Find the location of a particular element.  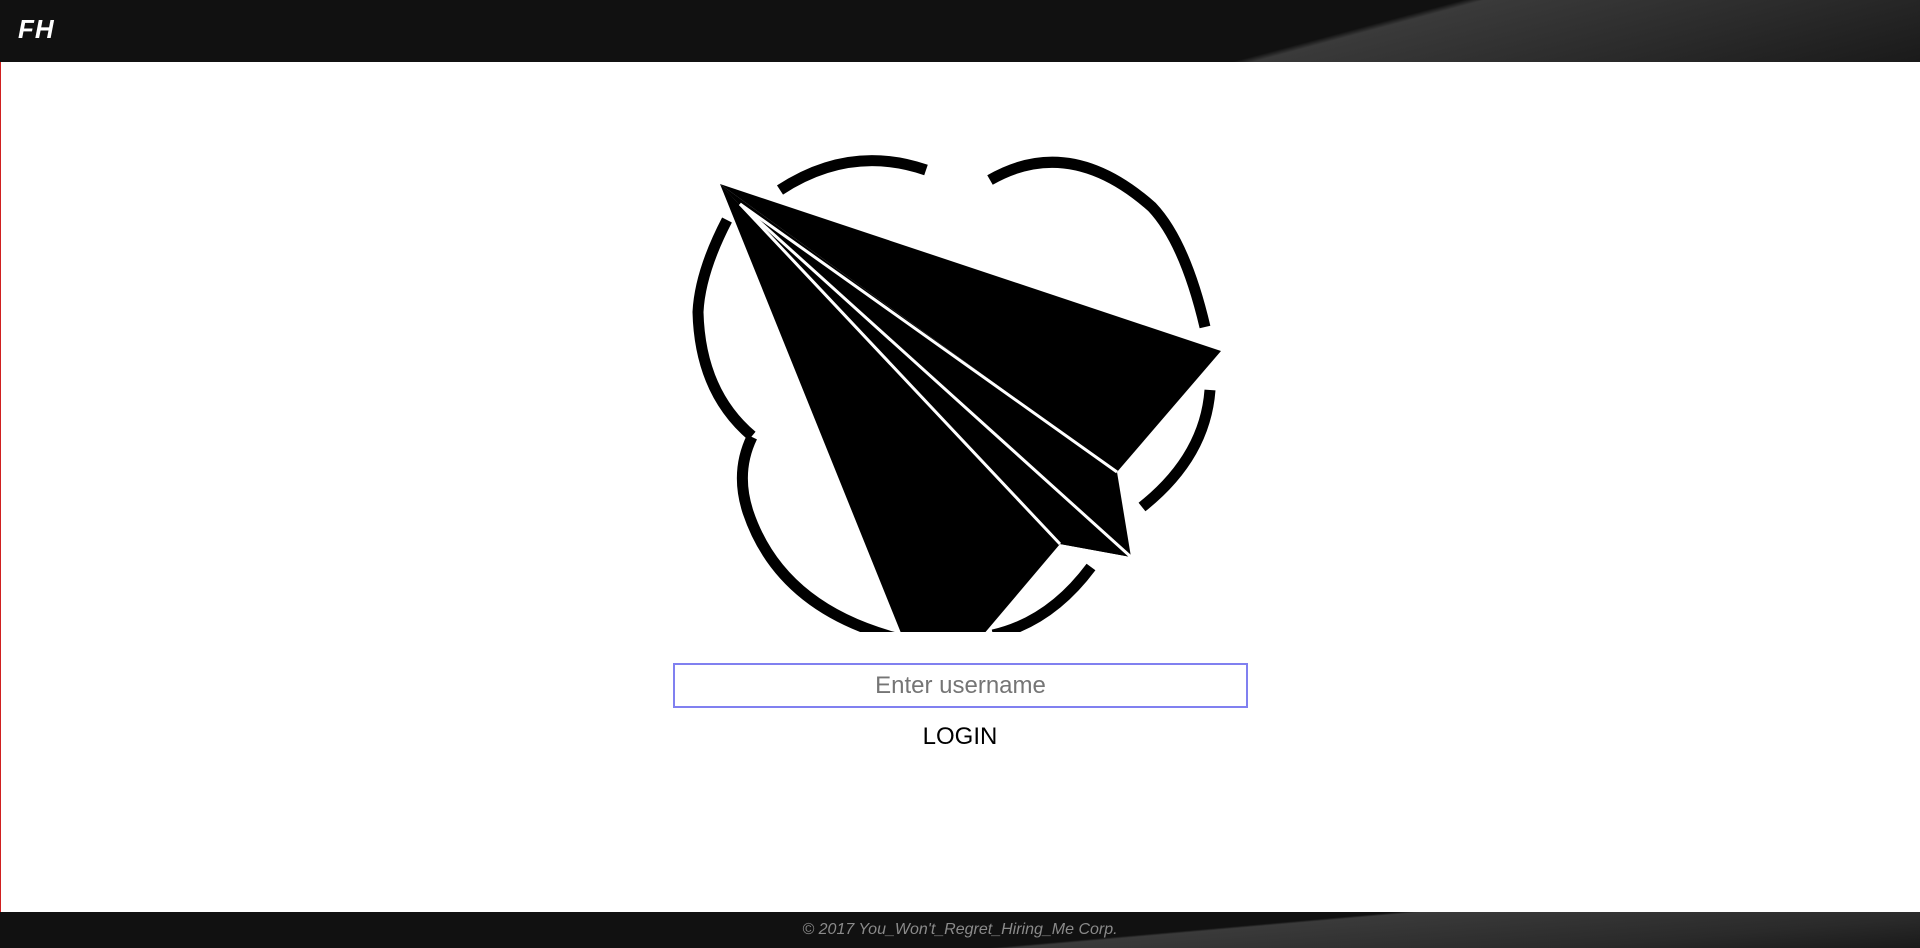

footer-bar: © 2017 You_Won't_Regret_Hiring_Me Corp. is located at coordinates (960, 930).